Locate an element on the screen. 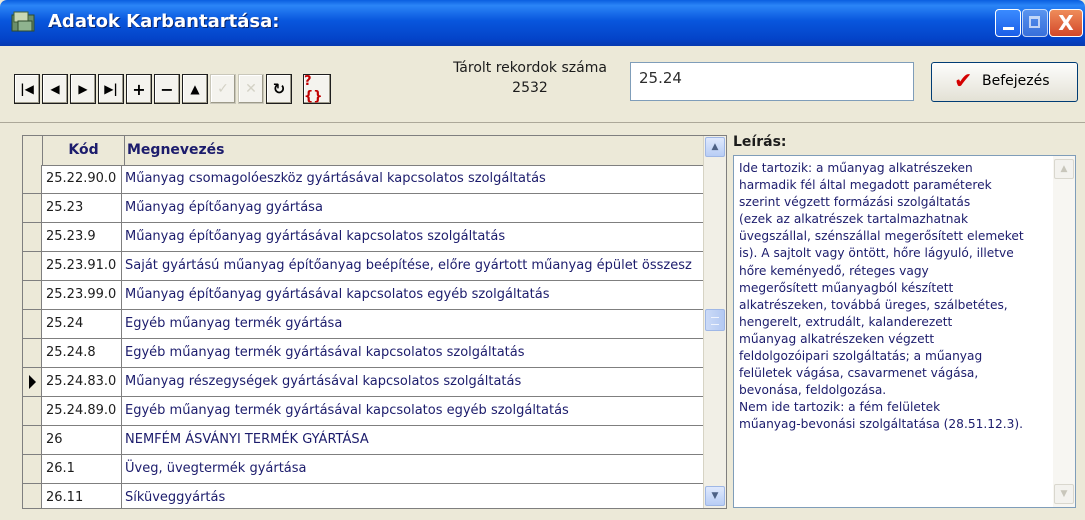 The height and width of the screenshot is (520, 1085). insert-record-button: + is located at coordinates (139, 89).